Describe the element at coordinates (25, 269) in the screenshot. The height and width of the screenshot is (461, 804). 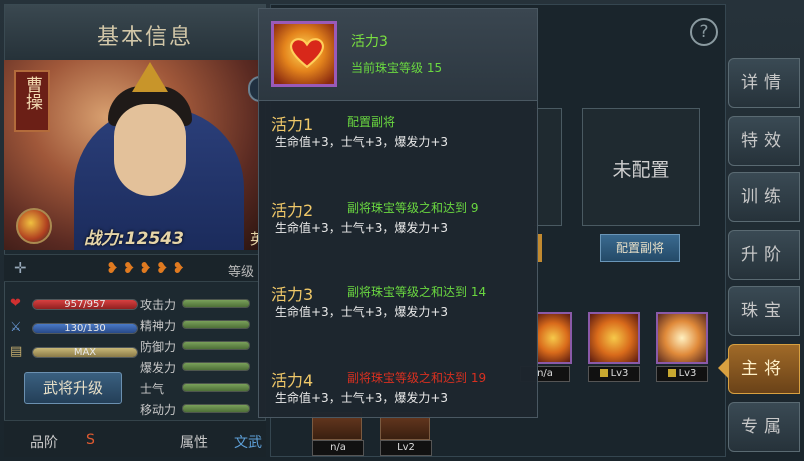
I see `compass-icon: ✛` at that location.